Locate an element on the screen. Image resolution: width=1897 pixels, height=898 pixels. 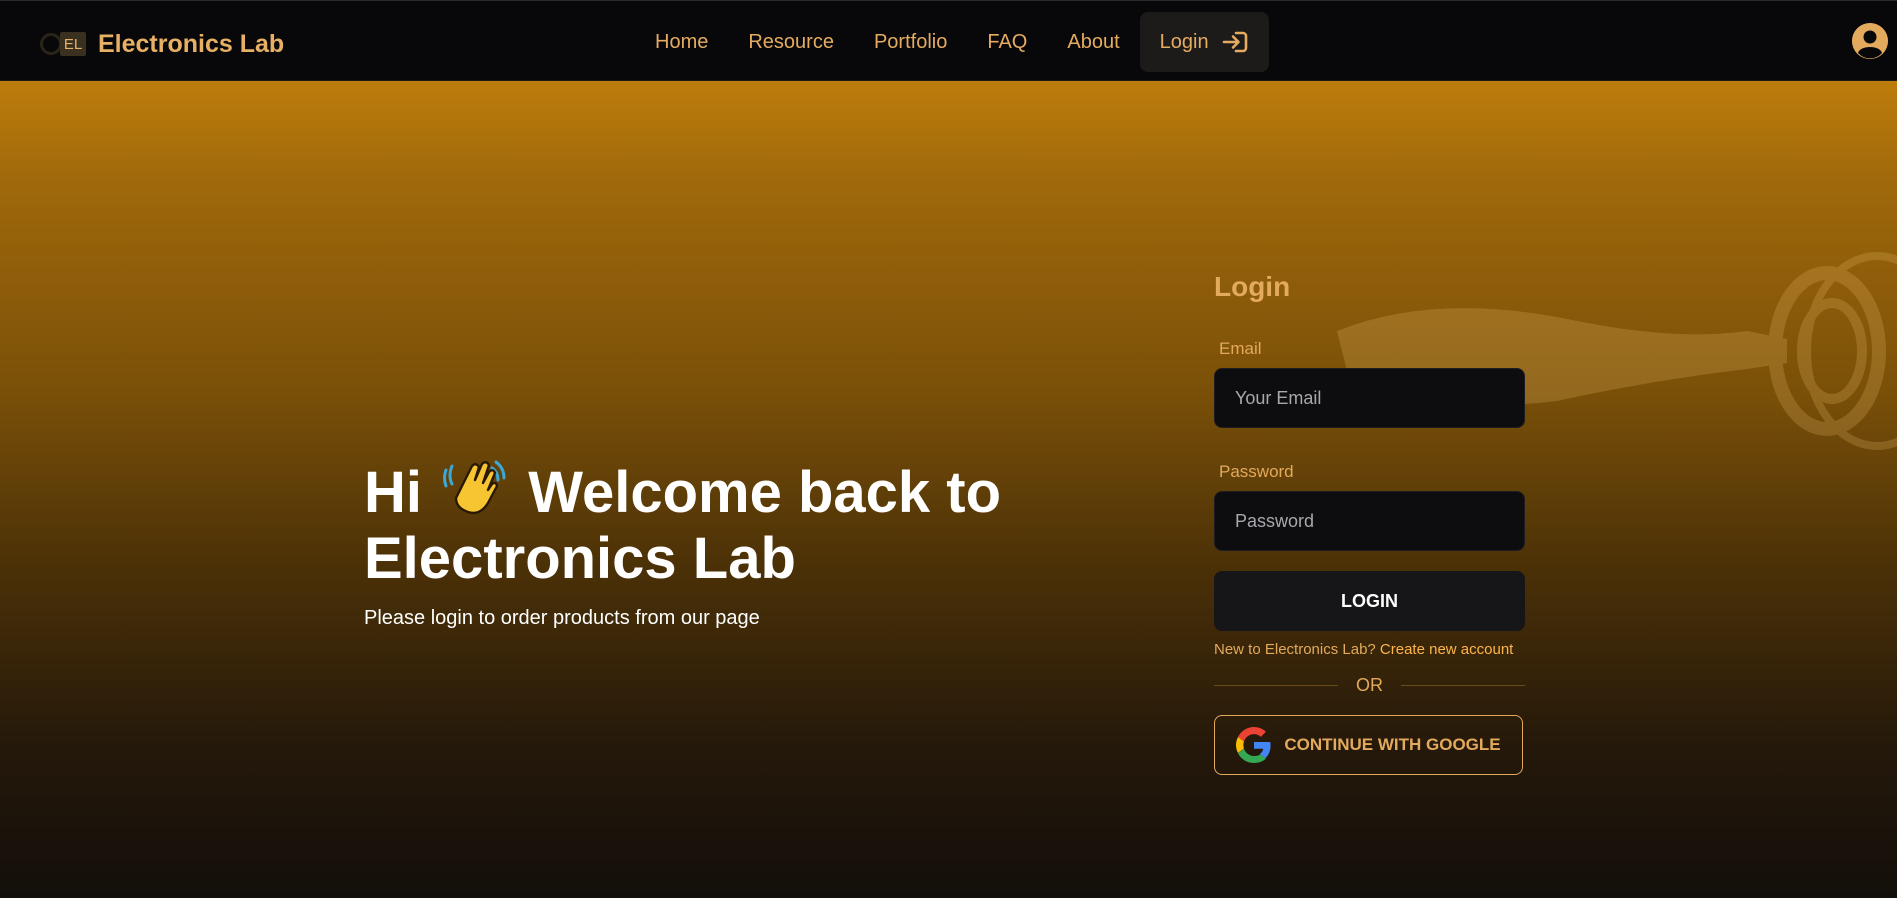
password-label: Password is located at coordinates (1256, 471).